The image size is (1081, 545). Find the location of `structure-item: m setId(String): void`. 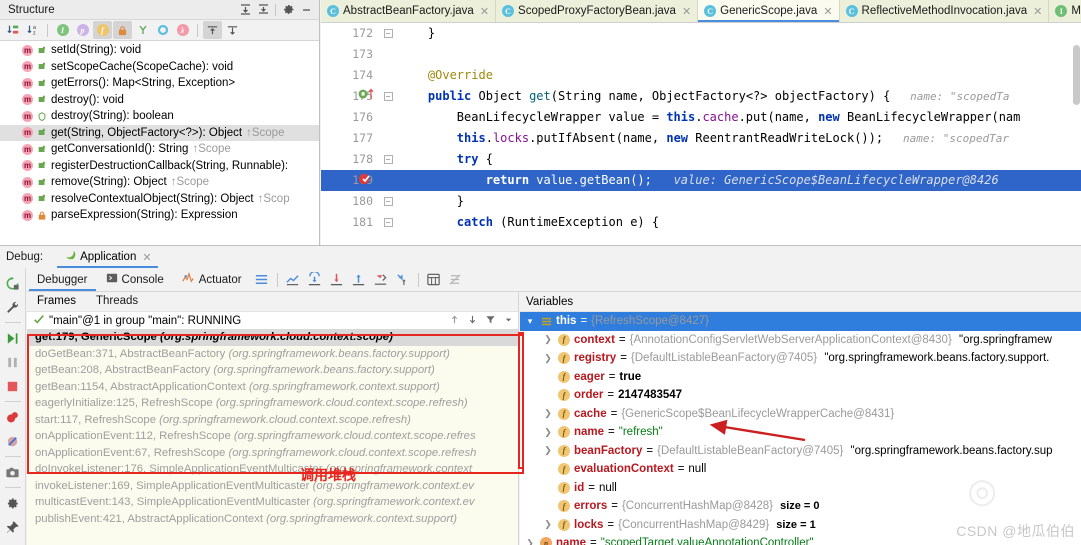

structure-item: m setId(String): void is located at coordinates (159, 50).